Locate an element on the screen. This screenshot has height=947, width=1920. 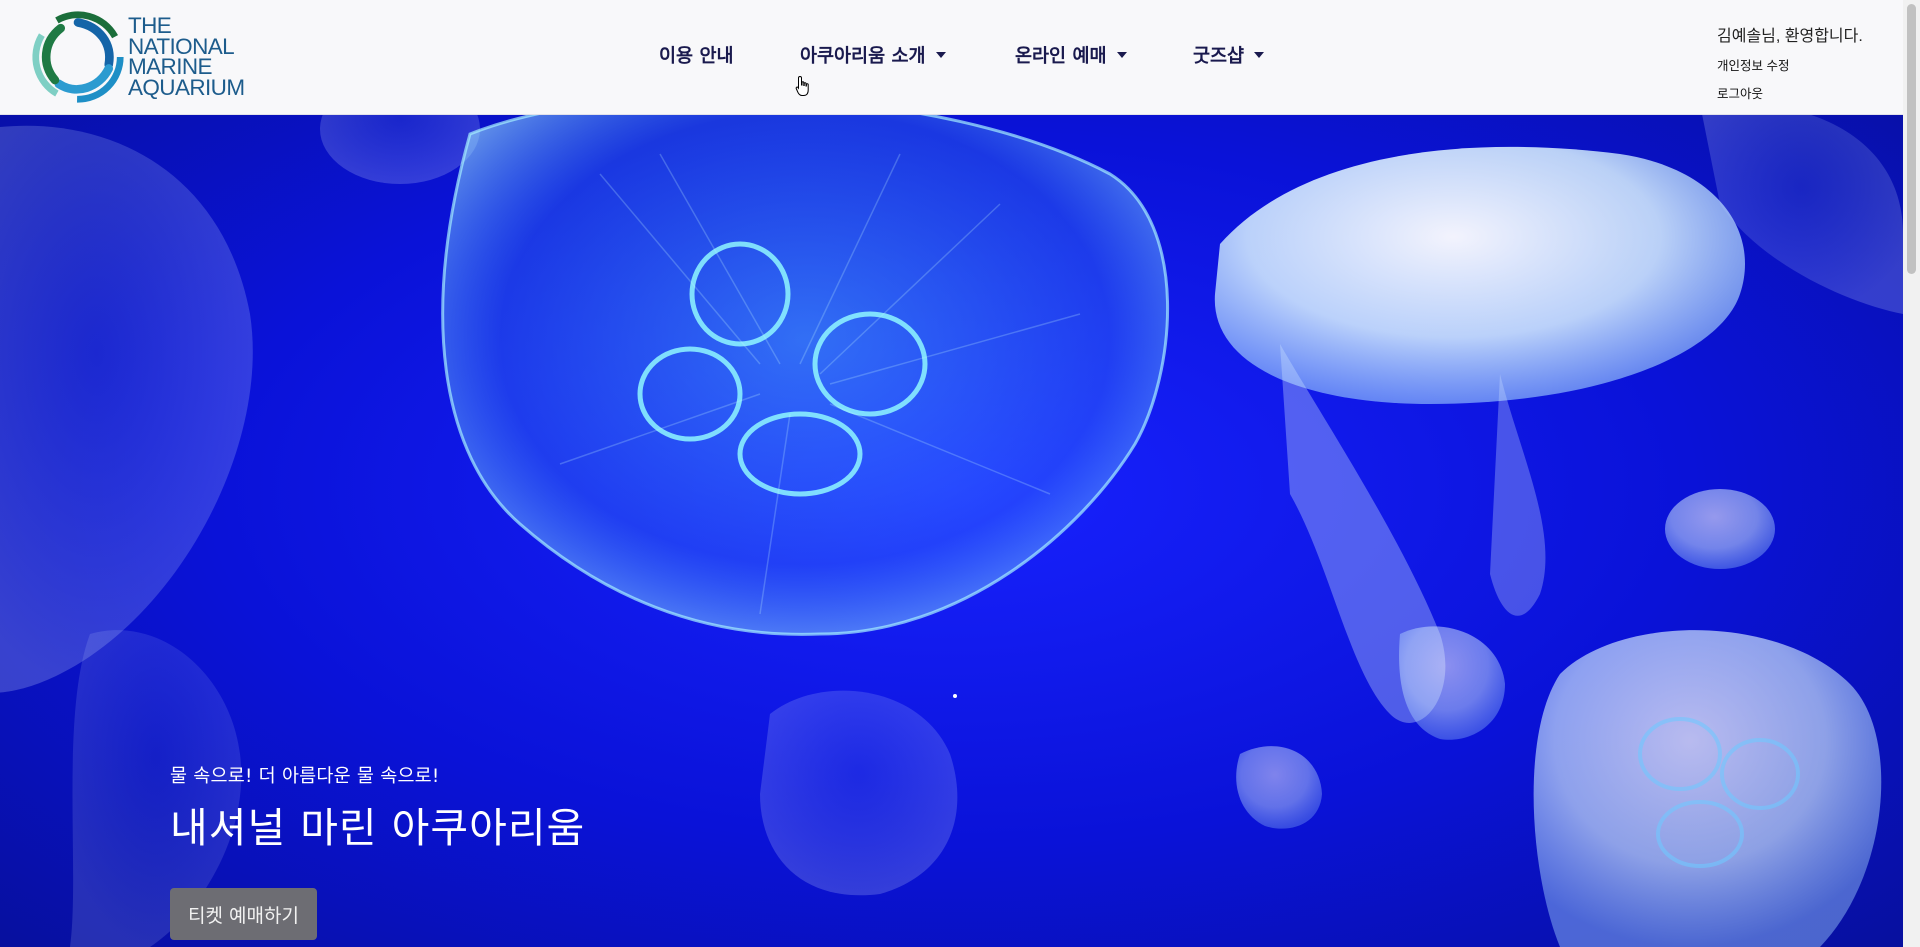
scrollbar-thumb is located at coordinates (1911, 139).